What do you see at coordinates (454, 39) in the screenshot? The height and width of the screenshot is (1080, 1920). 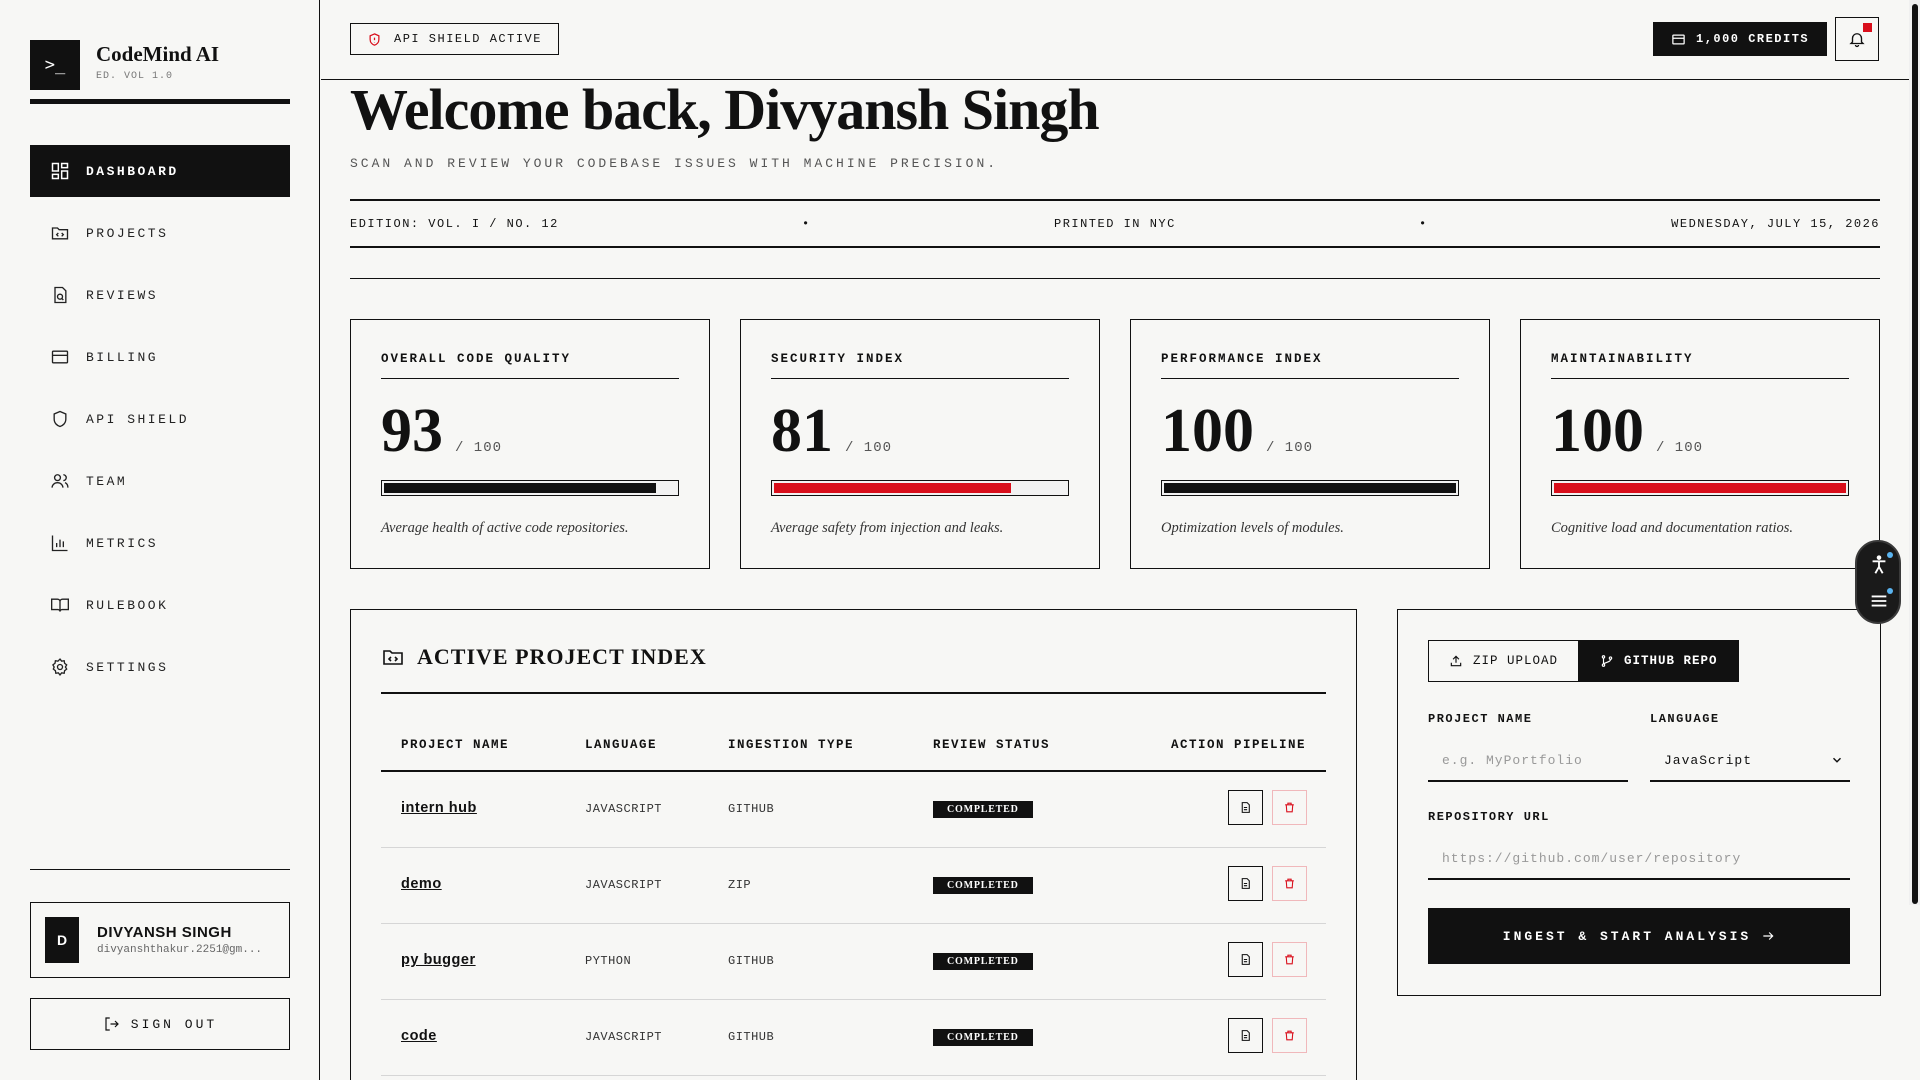 I see `api-shield-status-badge: API SHIELD ACTIVE` at bounding box center [454, 39].